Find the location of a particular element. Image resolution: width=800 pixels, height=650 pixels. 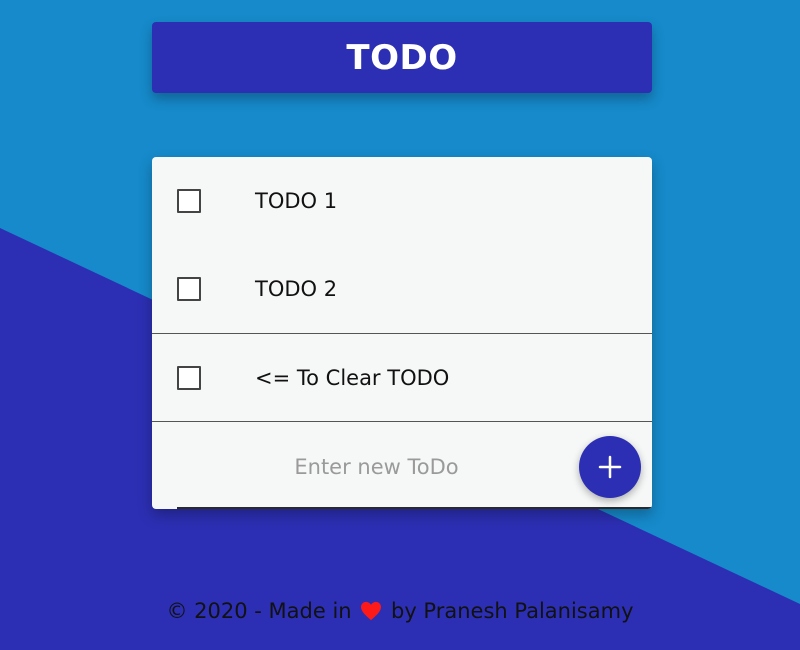

footer: © 2020 - Made in by Pranesh Palanisamy is located at coordinates (400, 610).